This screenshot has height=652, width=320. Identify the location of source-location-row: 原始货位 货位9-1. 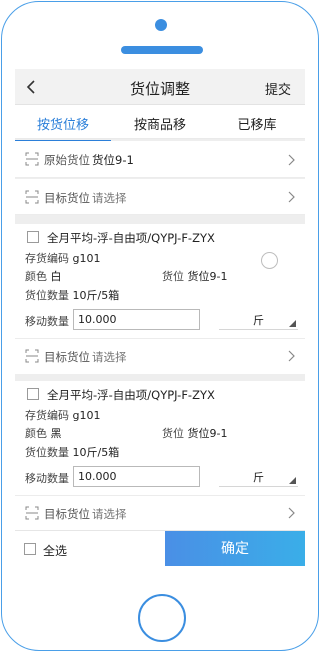
(160, 159).